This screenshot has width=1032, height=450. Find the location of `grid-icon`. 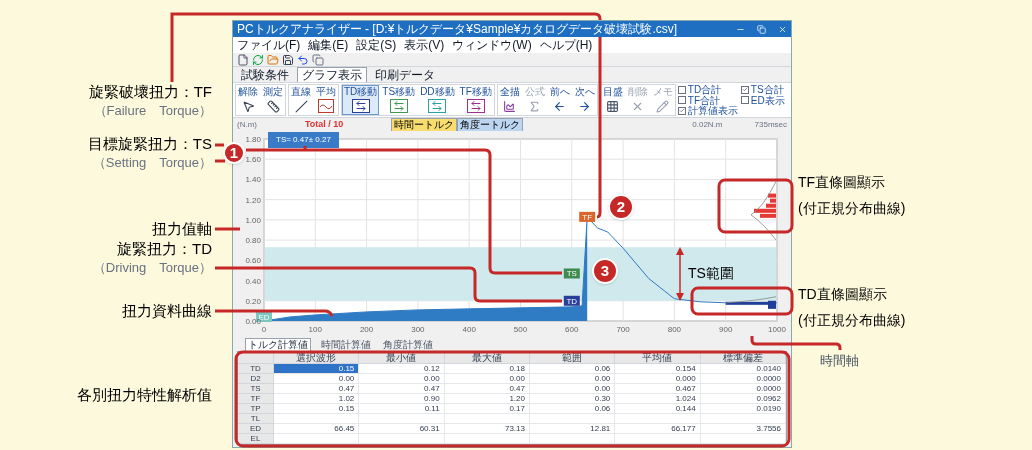

grid-icon is located at coordinates (613, 106).